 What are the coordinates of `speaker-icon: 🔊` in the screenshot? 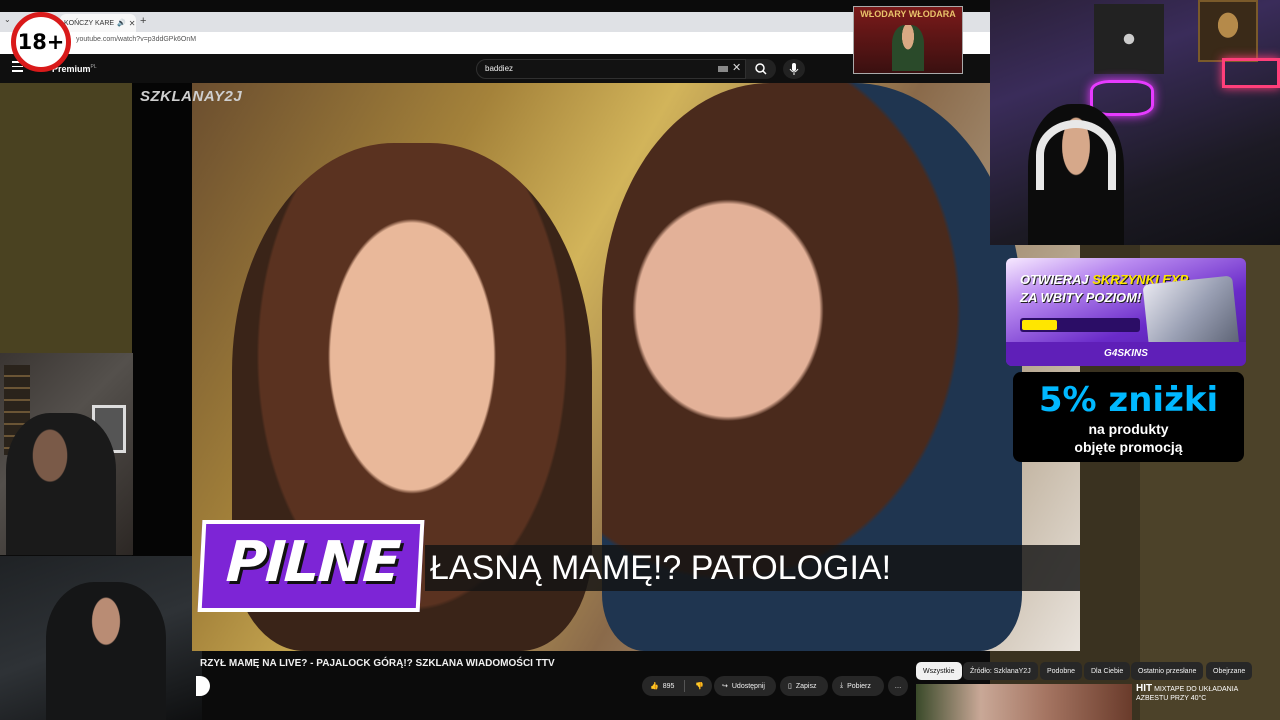 It's located at (121, 23).